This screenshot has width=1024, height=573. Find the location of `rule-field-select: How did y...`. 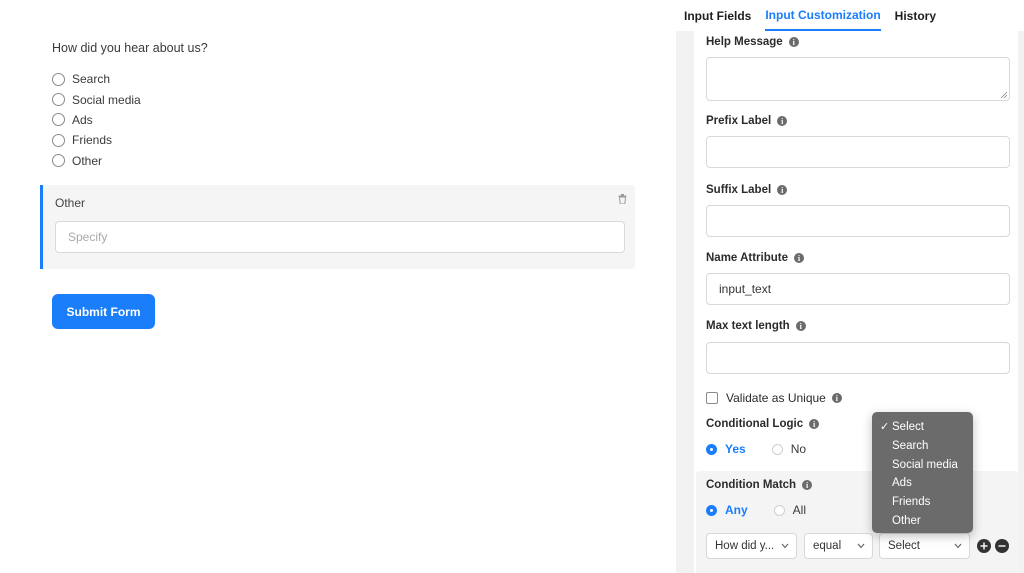

rule-field-select: How did y... is located at coordinates (751, 546).